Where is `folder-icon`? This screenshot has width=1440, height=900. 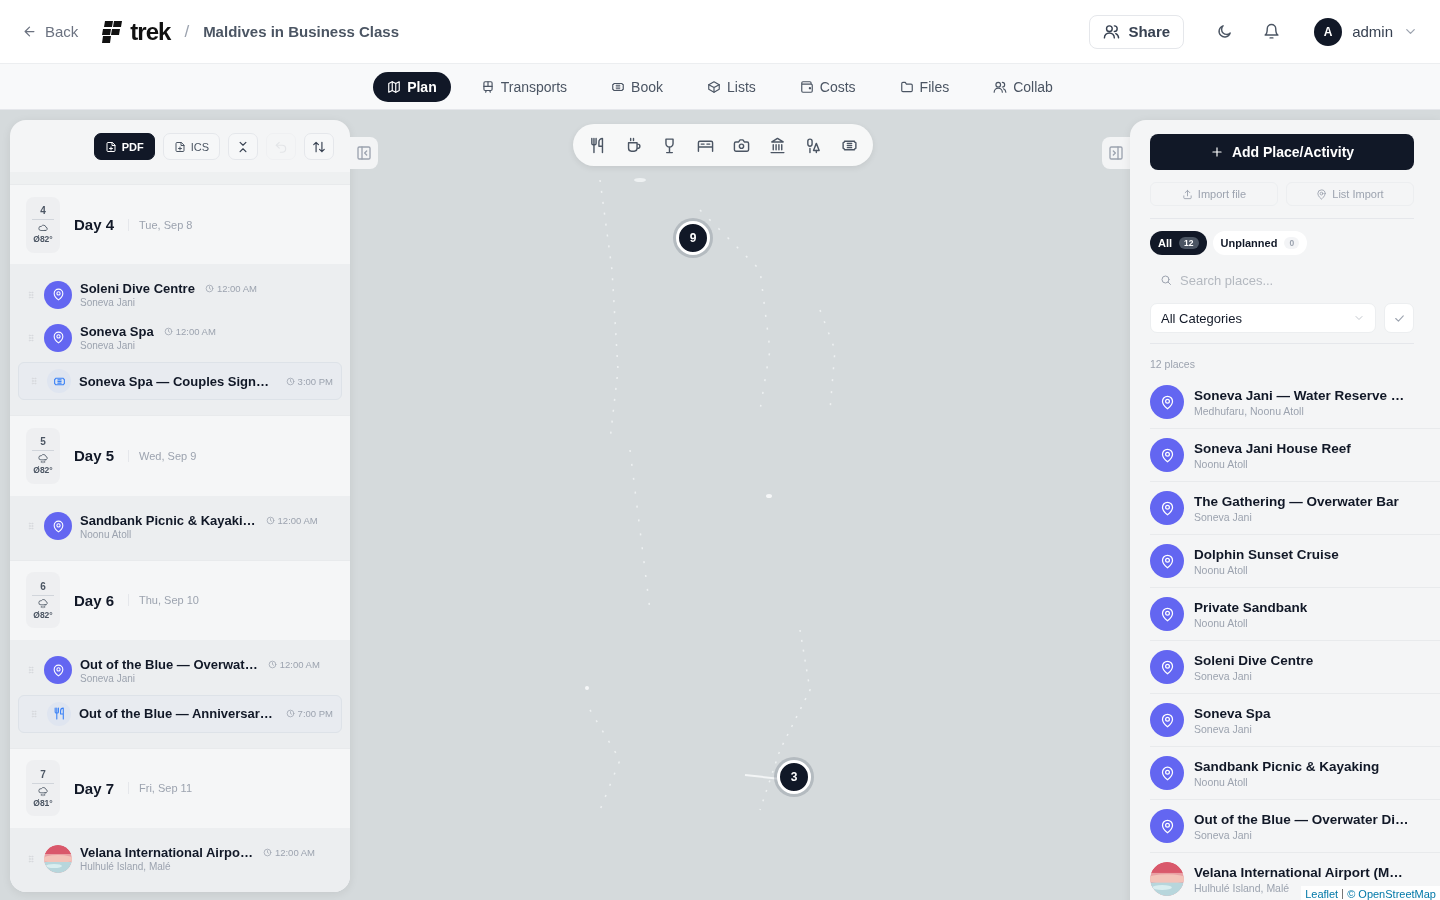
folder-icon is located at coordinates (906, 86).